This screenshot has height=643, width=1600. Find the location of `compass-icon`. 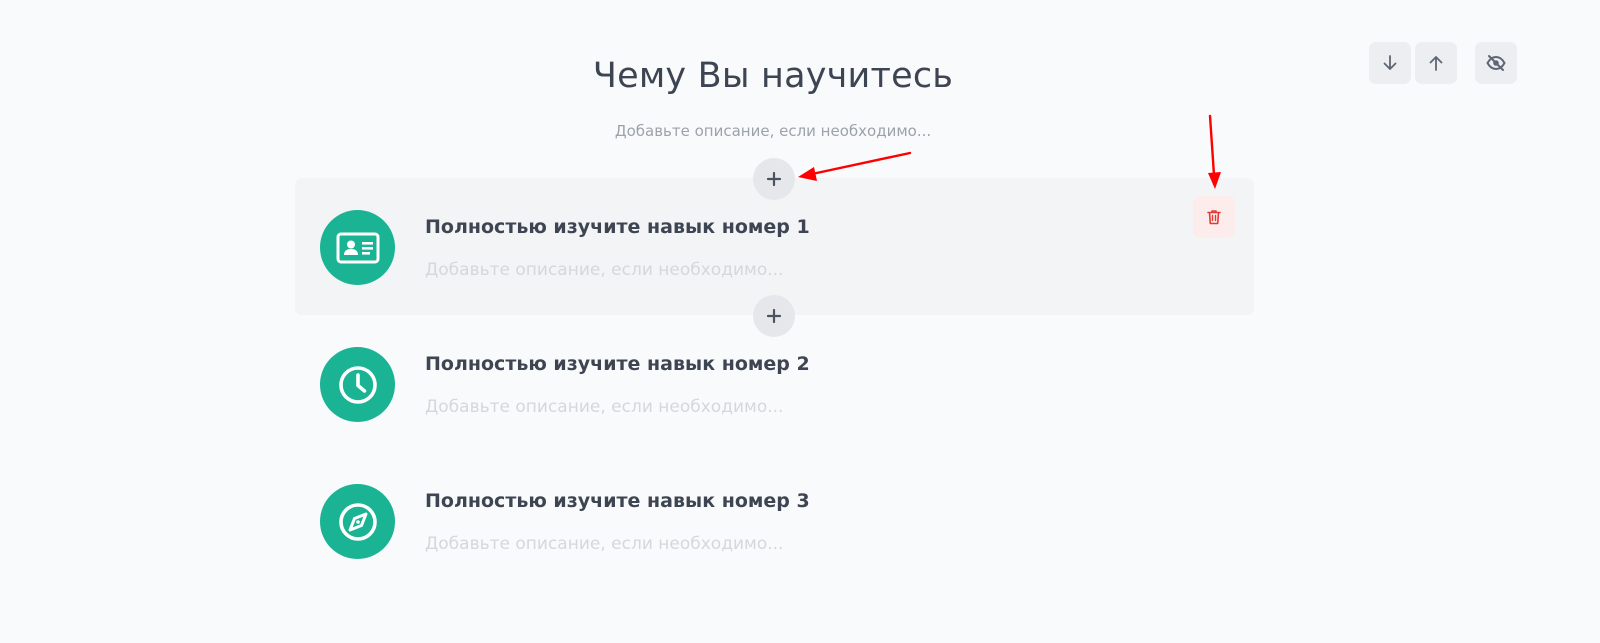

compass-icon is located at coordinates (357, 521).